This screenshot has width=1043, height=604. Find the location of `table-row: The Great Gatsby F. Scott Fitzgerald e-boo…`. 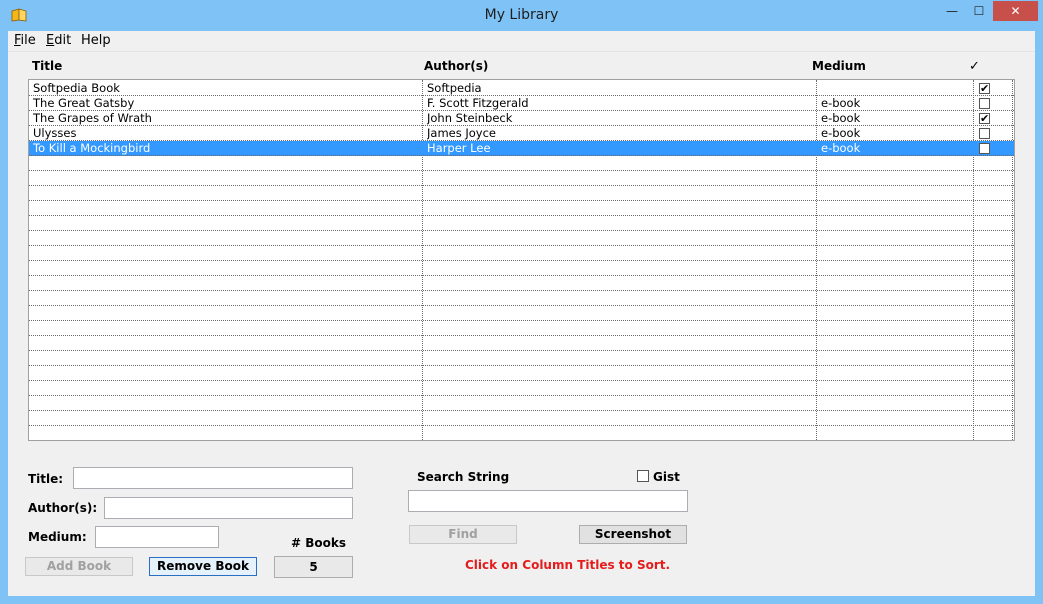

table-row: The Great Gatsby F. Scott Fitzgerald e-boo… is located at coordinates (521, 103).